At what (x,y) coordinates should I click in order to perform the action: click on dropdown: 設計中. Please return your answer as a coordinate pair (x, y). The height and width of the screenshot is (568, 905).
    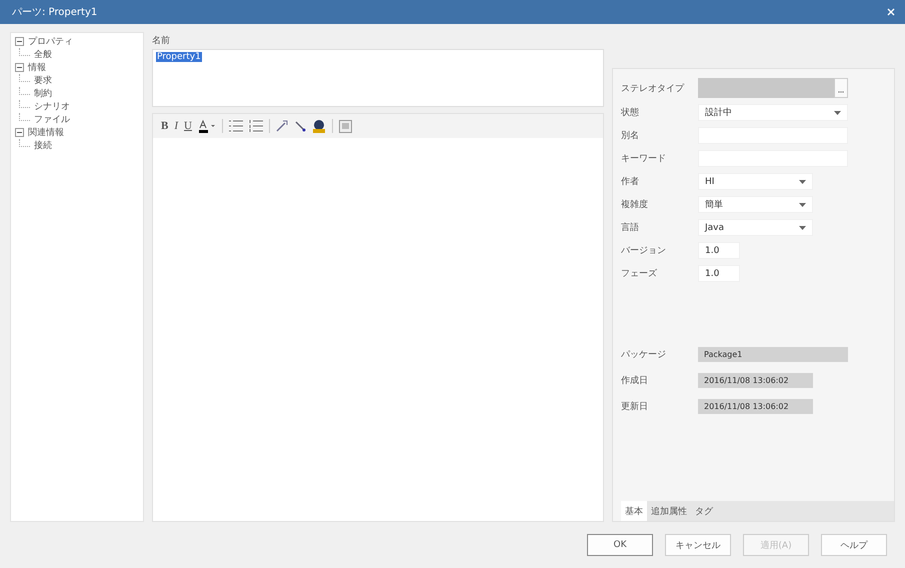
    Looking at the image, I should click on (773, 112).